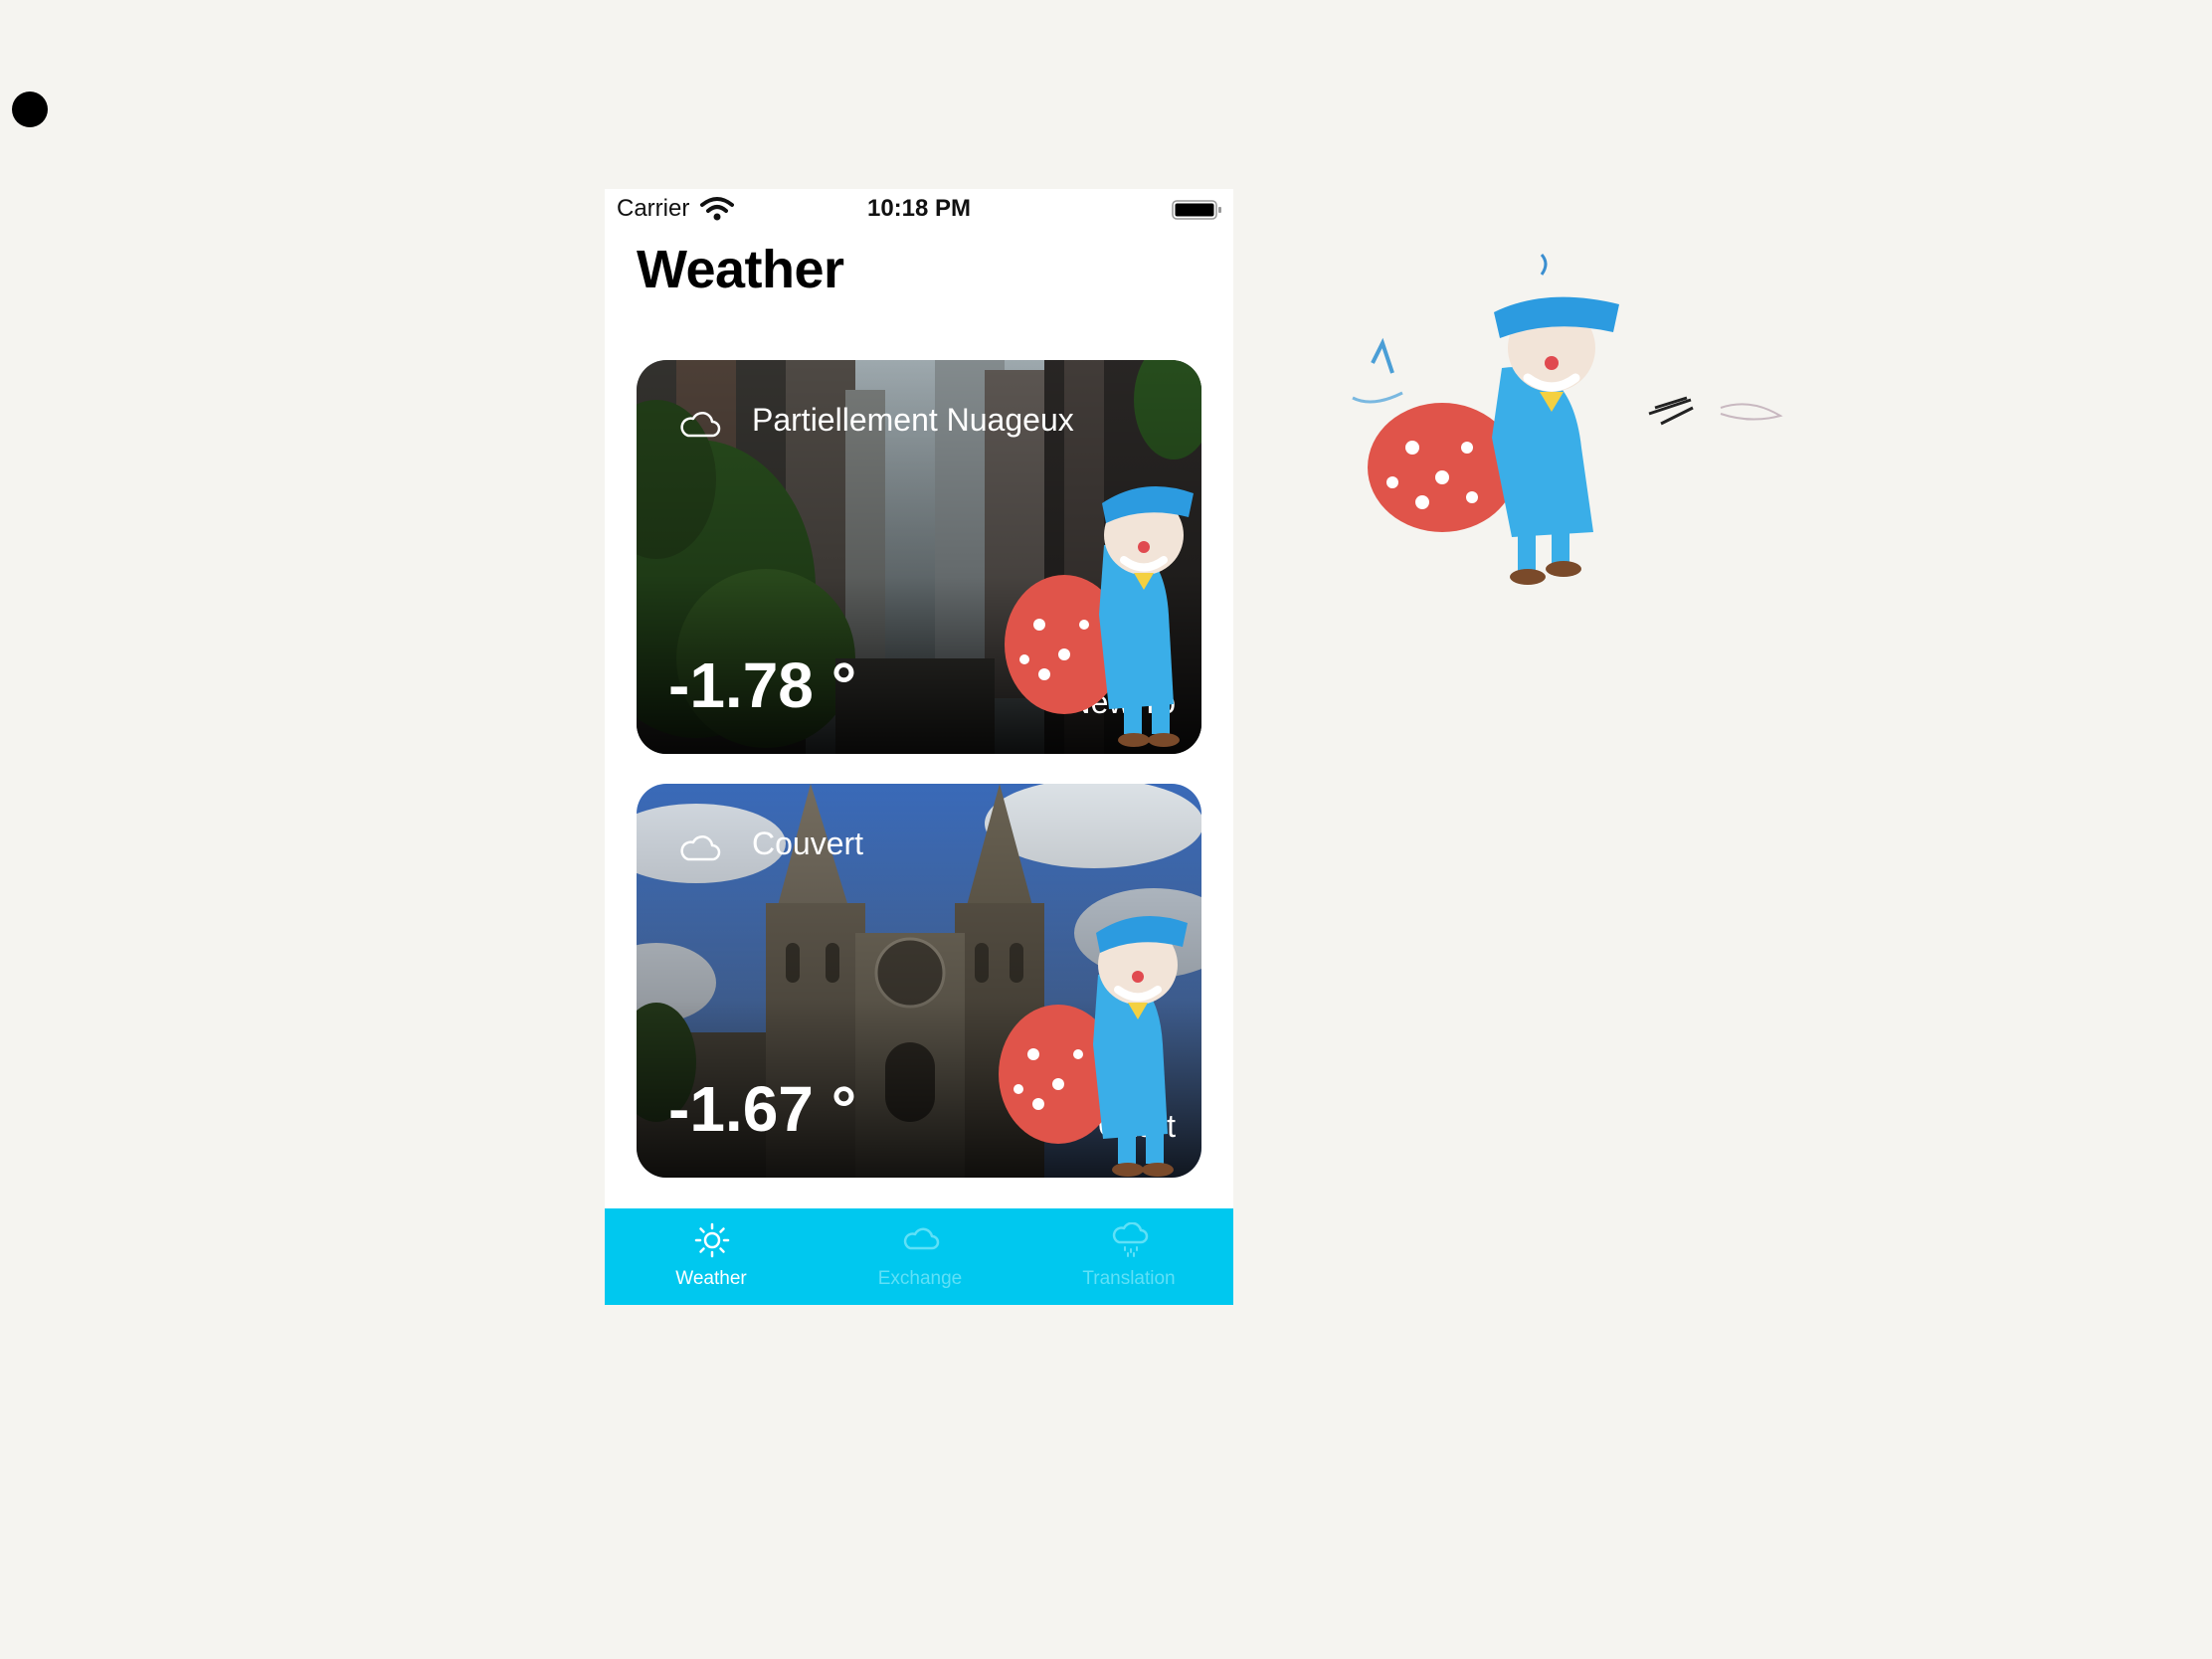 This screenshot has width=2212, height=1659. I want to click on tab-translation: Translation, so click(1128, 1256).